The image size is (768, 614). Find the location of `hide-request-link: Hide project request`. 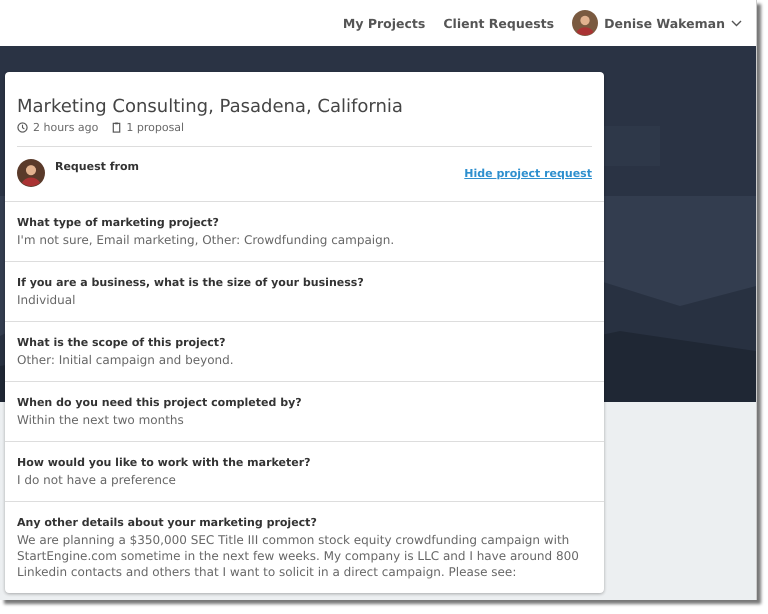

hide-request-link: Hide project request is located at coordinates (528, 173).